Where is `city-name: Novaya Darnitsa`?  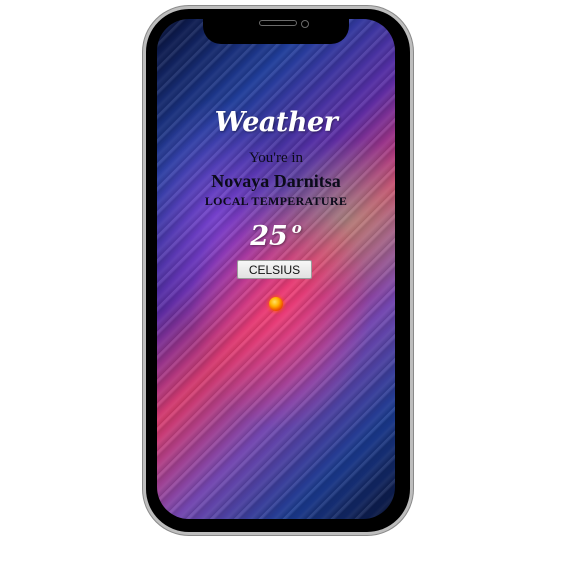
city-name: Novaya Darnitsa is located at coordinates (276, 181).